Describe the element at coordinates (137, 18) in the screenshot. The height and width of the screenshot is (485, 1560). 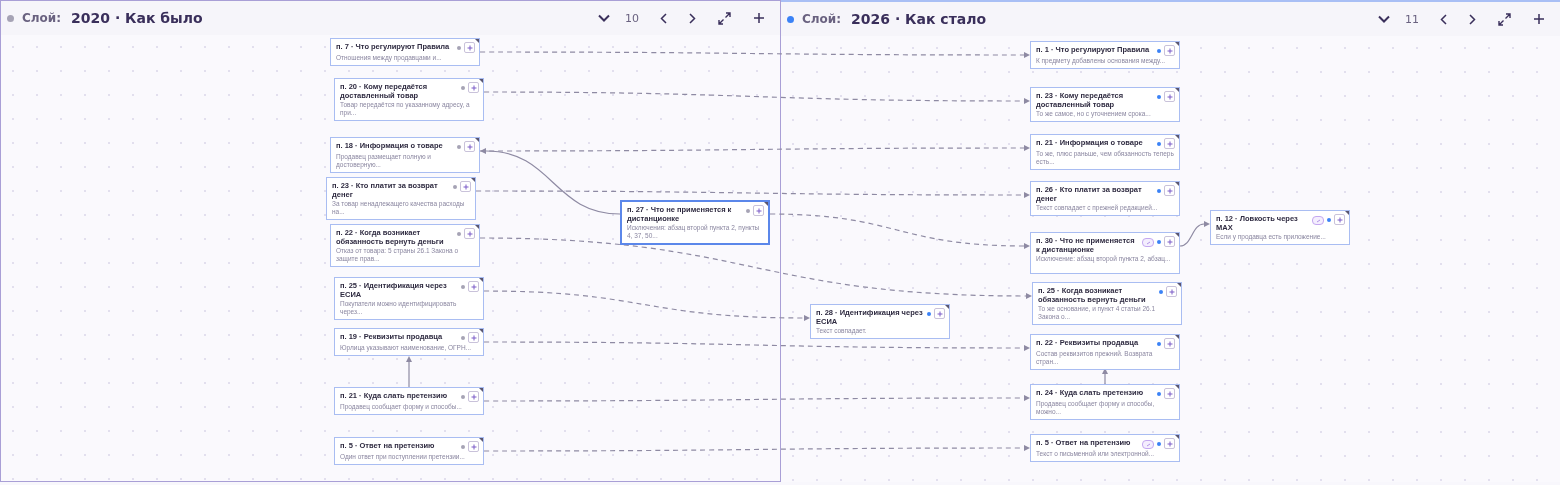
I see `layer-title: 2020 · Как было` at that location.